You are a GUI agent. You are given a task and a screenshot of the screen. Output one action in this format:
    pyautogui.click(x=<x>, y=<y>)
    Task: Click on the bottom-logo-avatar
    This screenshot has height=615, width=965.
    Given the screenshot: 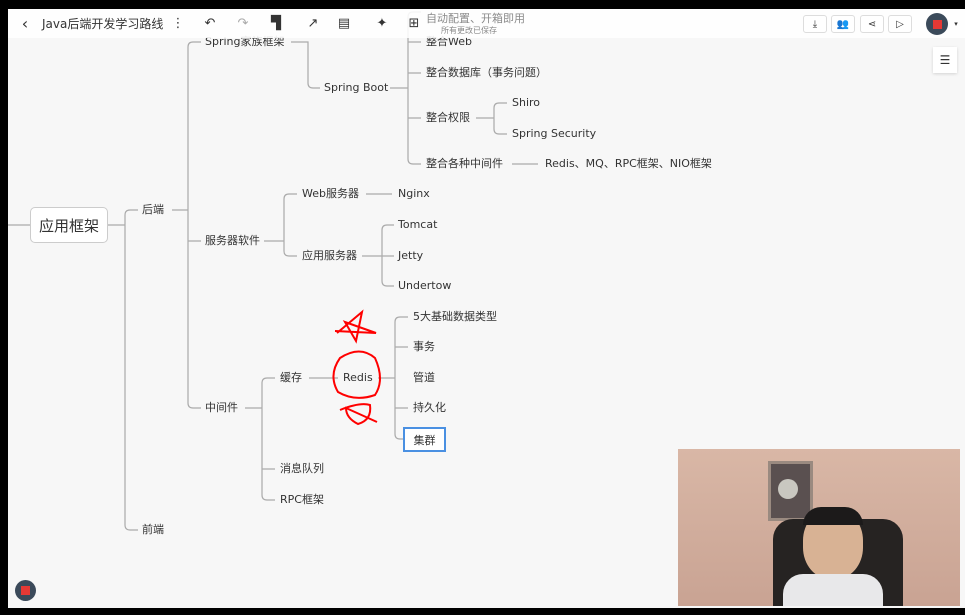 What is the action you would take?
    pyautogui.click(x=25, y=590)
    